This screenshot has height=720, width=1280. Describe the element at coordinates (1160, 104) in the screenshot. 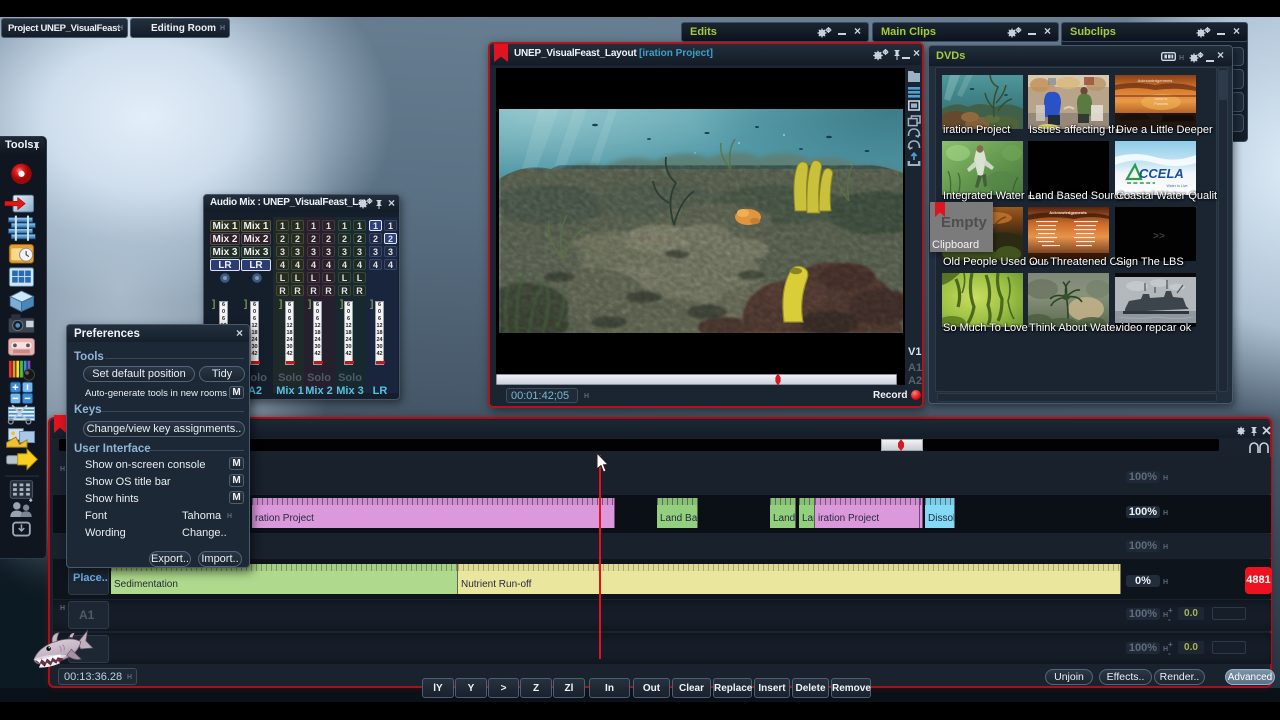

I see `svg-text: Panama` at that location.